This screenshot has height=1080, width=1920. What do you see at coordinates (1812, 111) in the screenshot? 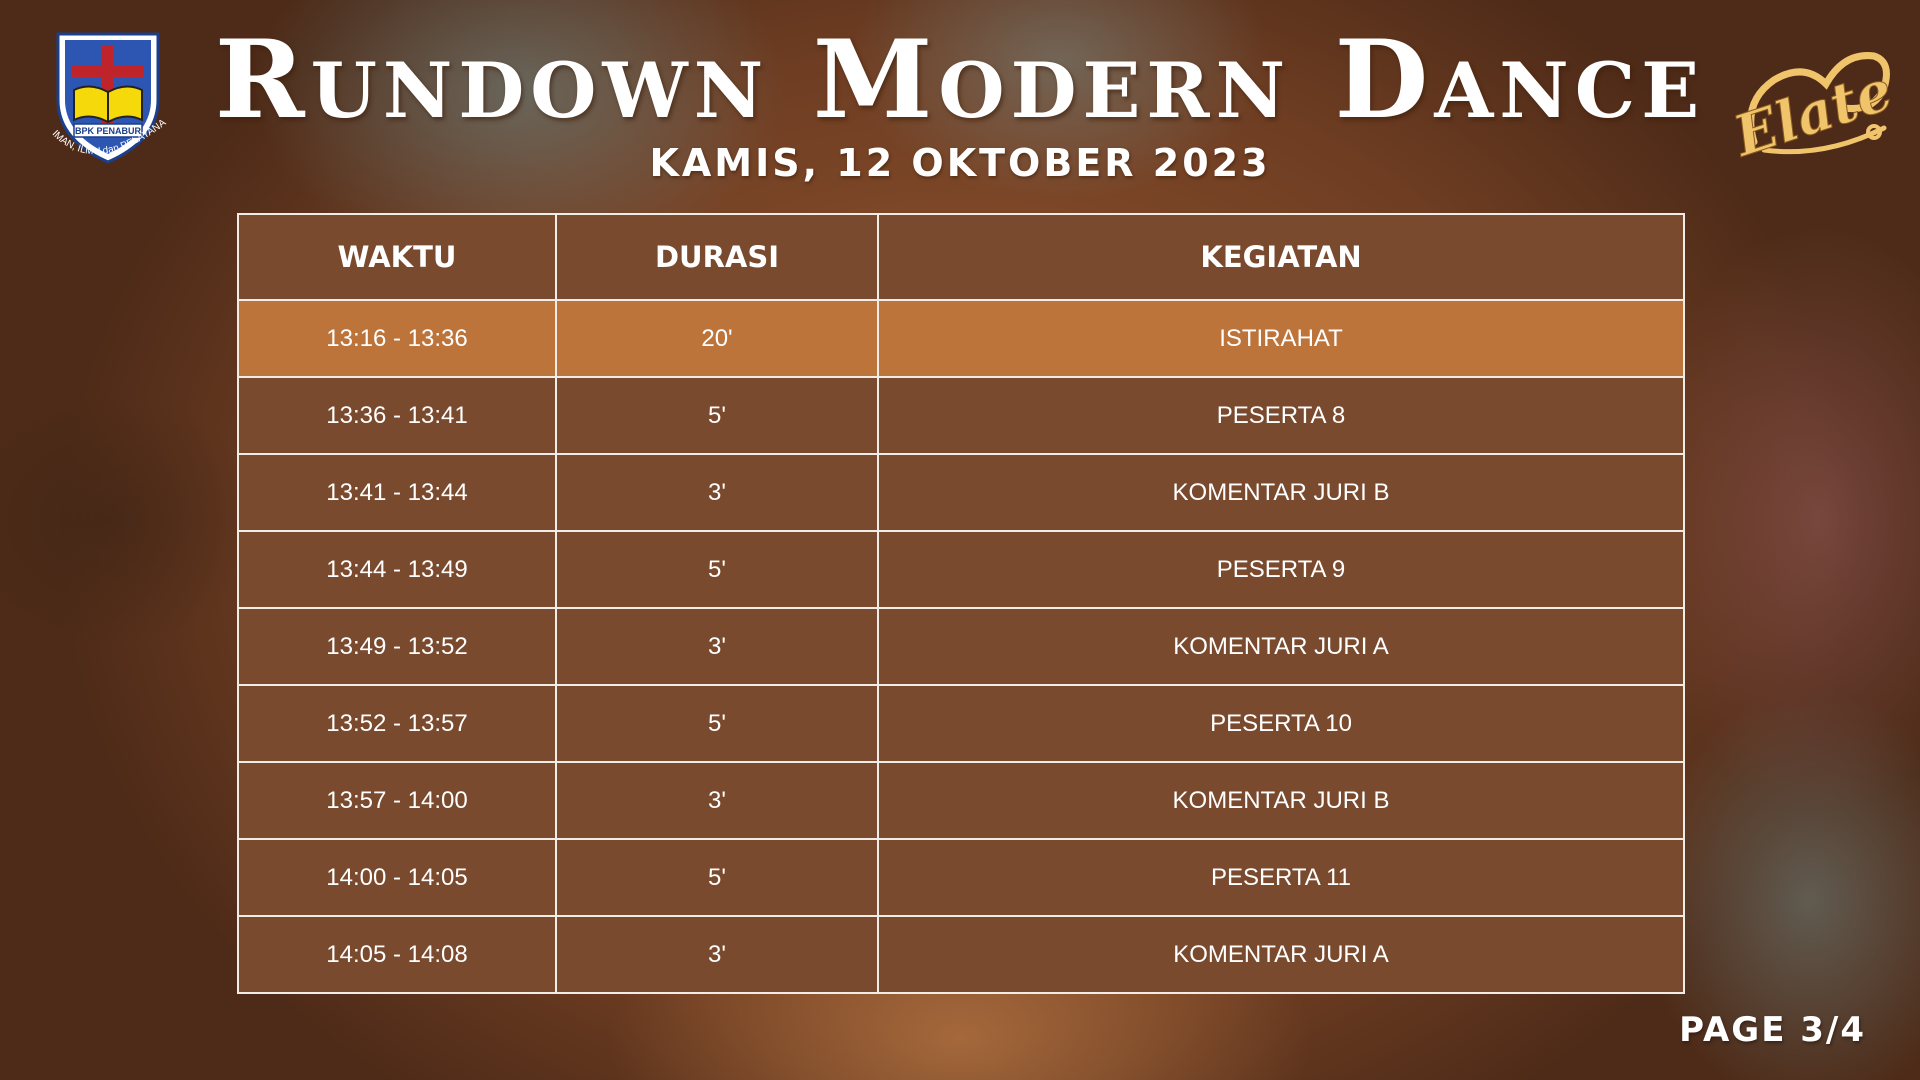
I see `elate-script-logo-icon: Elate` at bounding box center [1812, 111].